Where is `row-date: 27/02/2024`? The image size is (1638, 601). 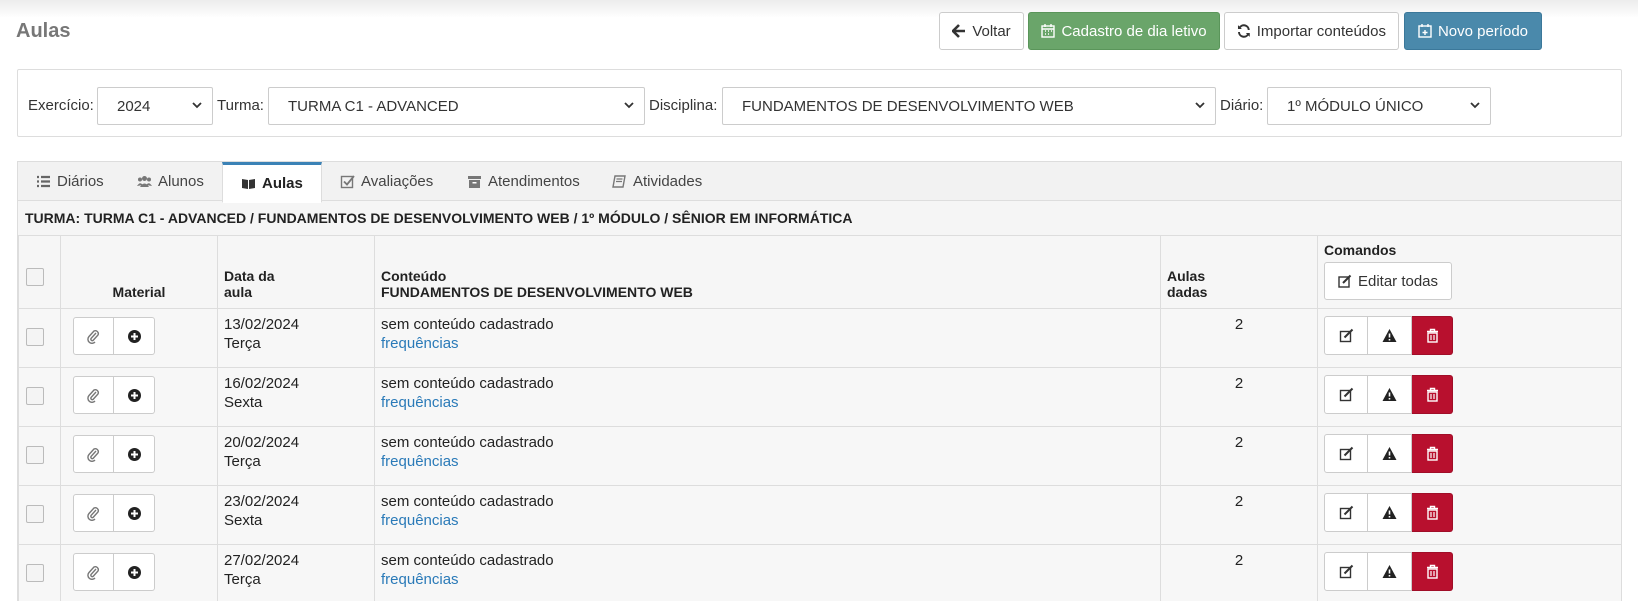
row-date: 27/02/2024 is located at coordinates (262, 560).